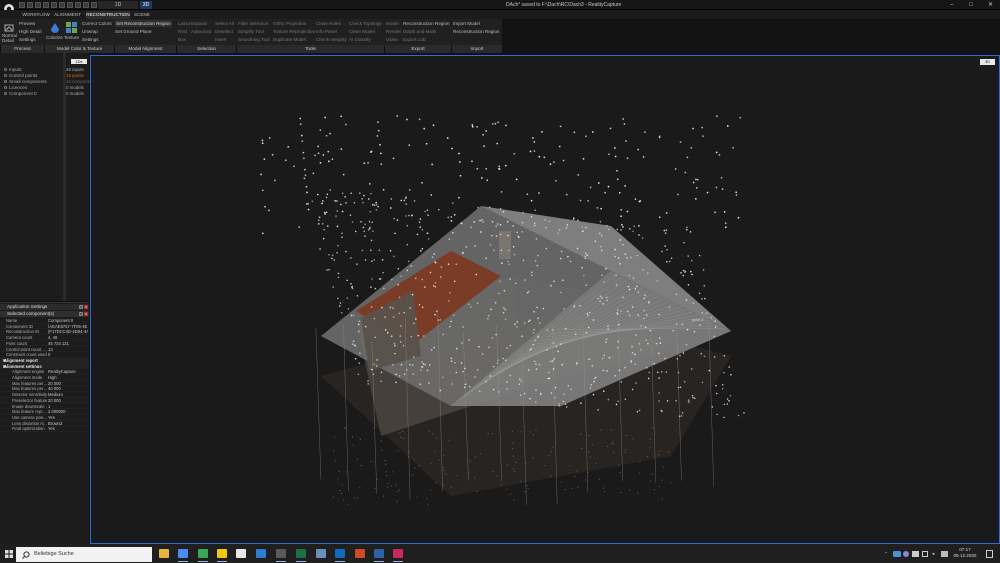 The height and width of the screenshot is (563, 1000). What do you see at coordinates (86, 5) in the screenshot?
I see `undo-icon` at bounding box center [86, 5].